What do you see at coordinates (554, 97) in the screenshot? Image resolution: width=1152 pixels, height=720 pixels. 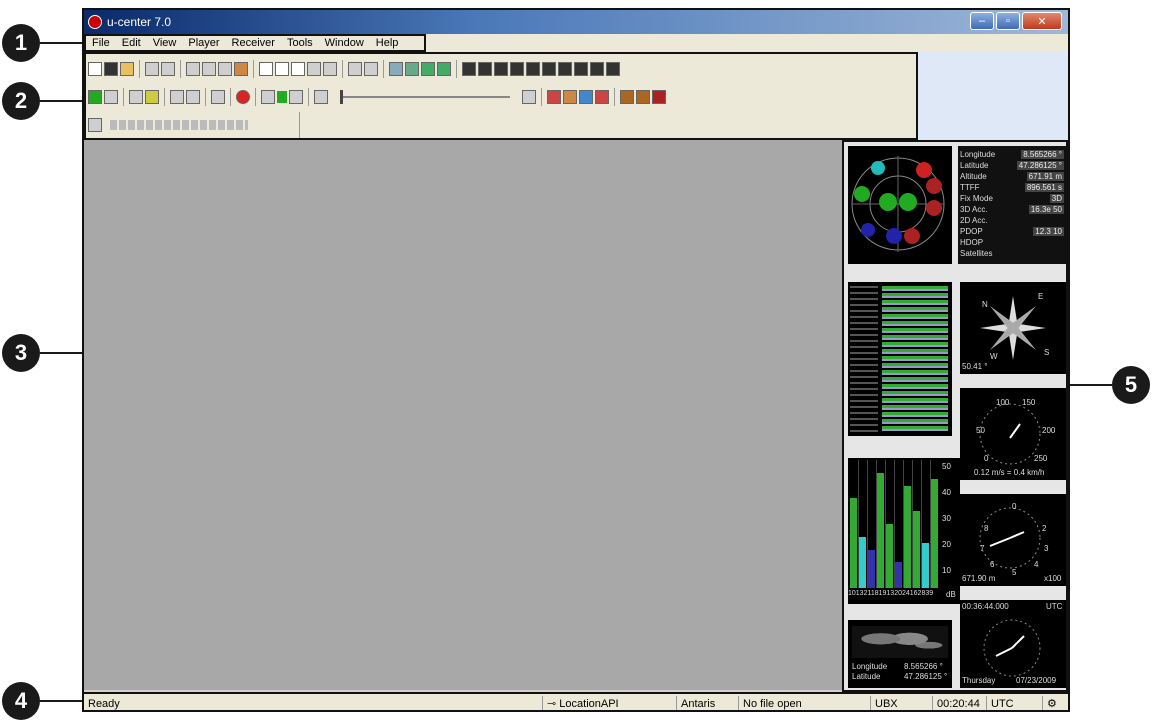 I see `hot-start-icon` at bounding box center [554, 97].